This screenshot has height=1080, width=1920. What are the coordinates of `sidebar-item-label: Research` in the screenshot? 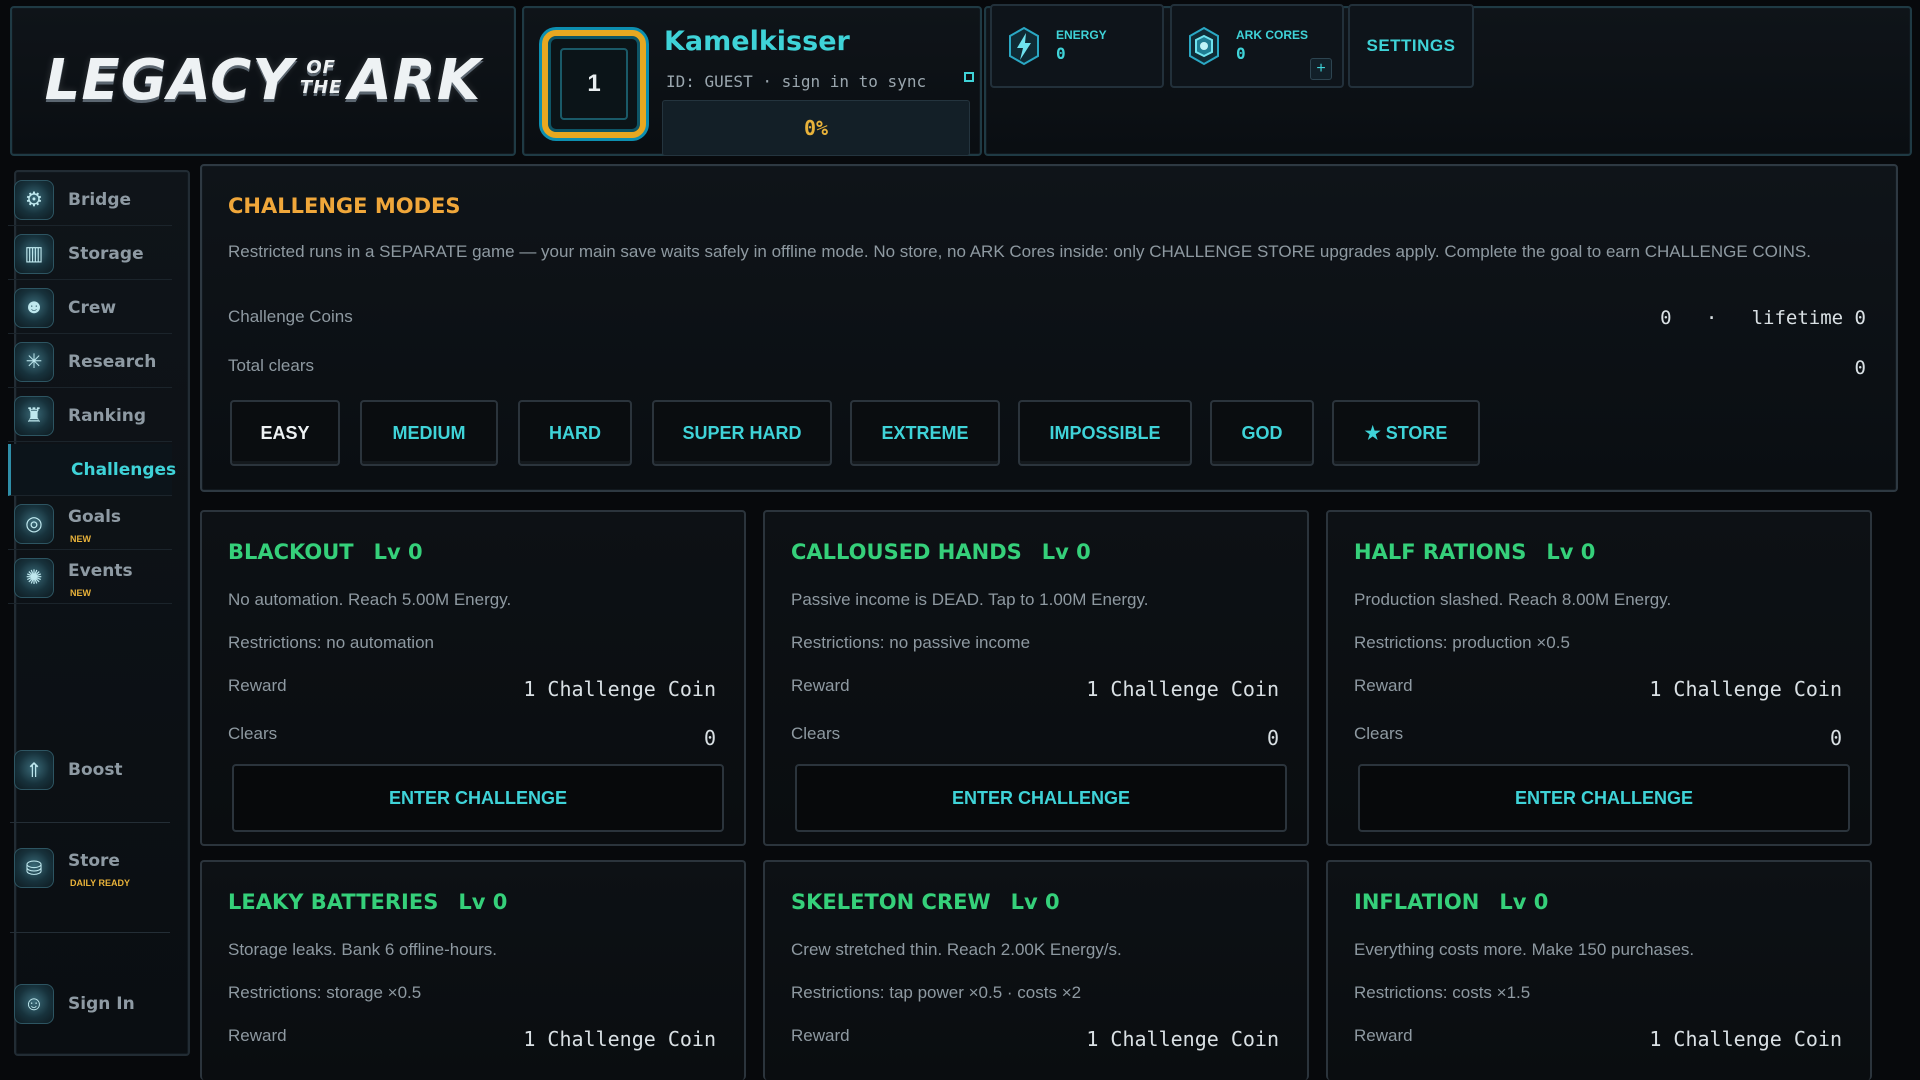 It's located at (112, 361).